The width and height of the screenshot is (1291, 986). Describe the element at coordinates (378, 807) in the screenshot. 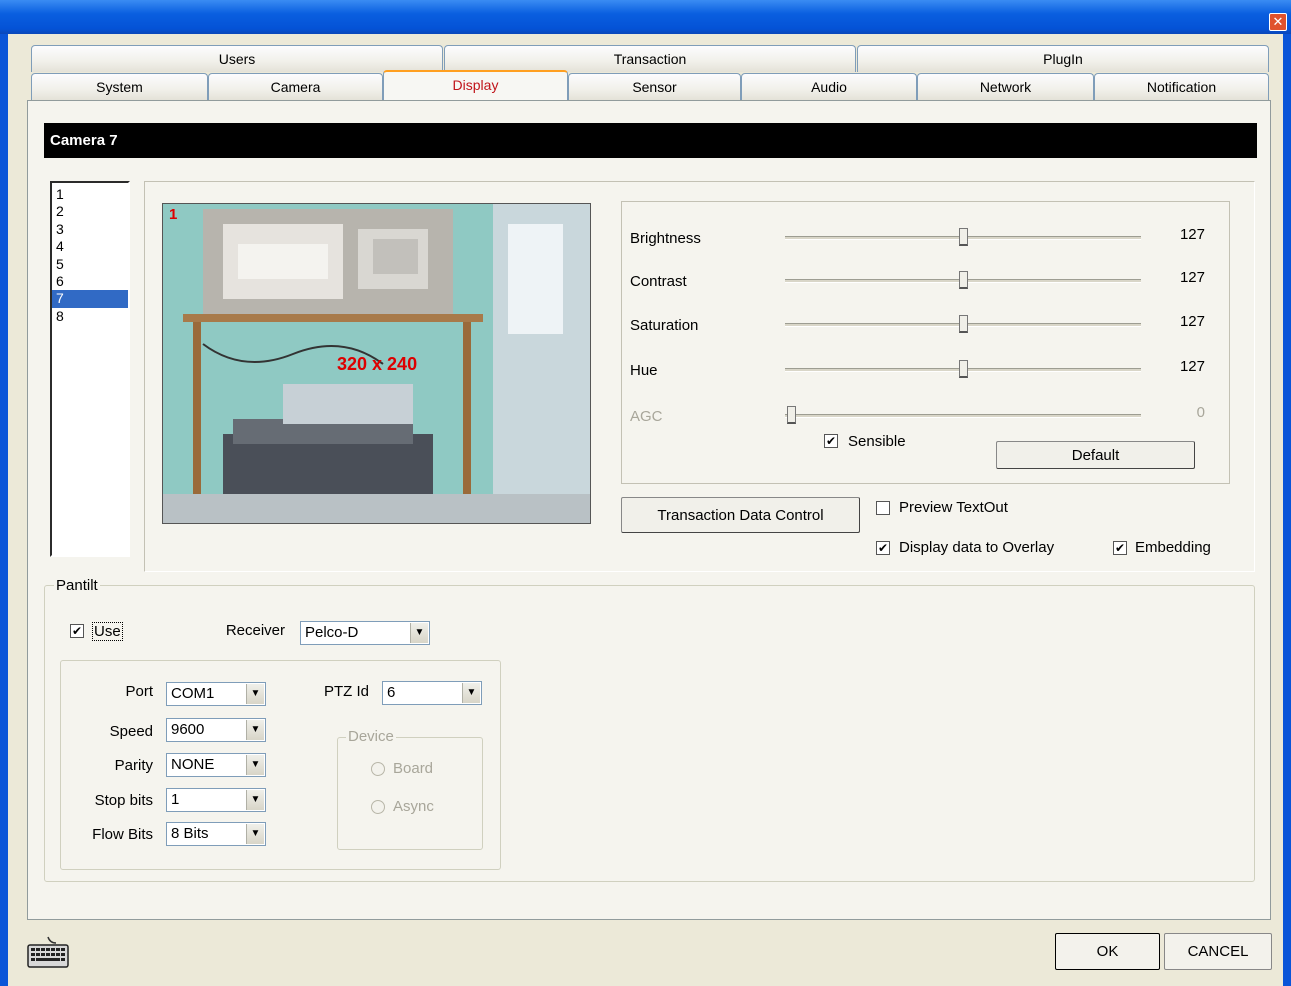

I see `async-radio` at that location.